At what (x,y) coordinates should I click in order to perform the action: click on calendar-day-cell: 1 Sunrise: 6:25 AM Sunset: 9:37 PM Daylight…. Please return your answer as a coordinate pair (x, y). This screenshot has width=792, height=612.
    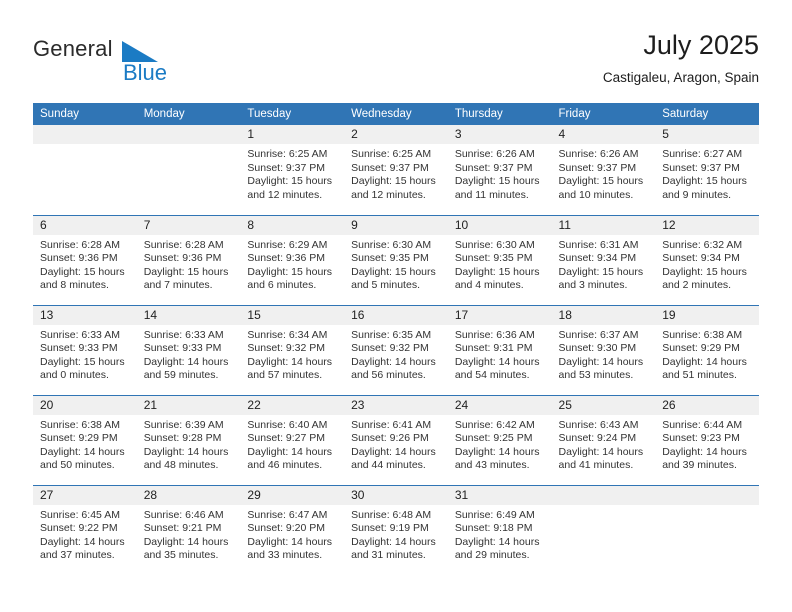
    Looking at the image, I should click on (292, 170).